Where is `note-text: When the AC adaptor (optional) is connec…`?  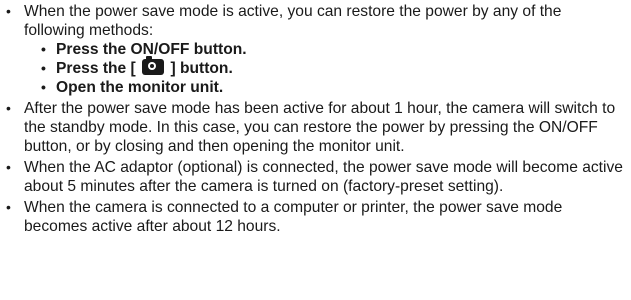 note-text: When the AC adaptor (optional) is connec… is located at coordinates (323, 177).